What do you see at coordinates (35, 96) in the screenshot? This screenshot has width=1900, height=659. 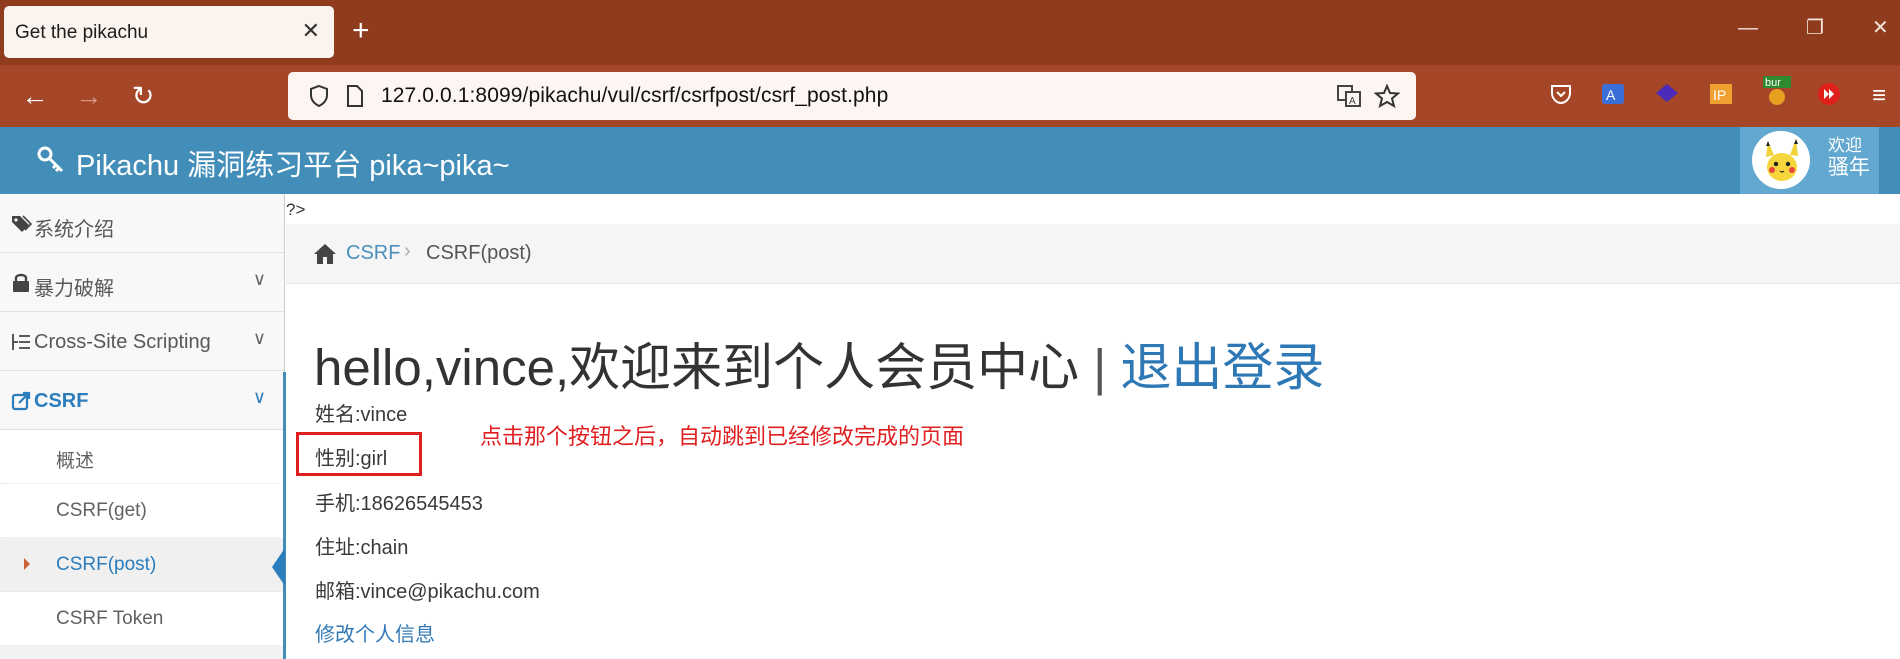 I see `back-icon: ←` at bounding box center [35, 96].